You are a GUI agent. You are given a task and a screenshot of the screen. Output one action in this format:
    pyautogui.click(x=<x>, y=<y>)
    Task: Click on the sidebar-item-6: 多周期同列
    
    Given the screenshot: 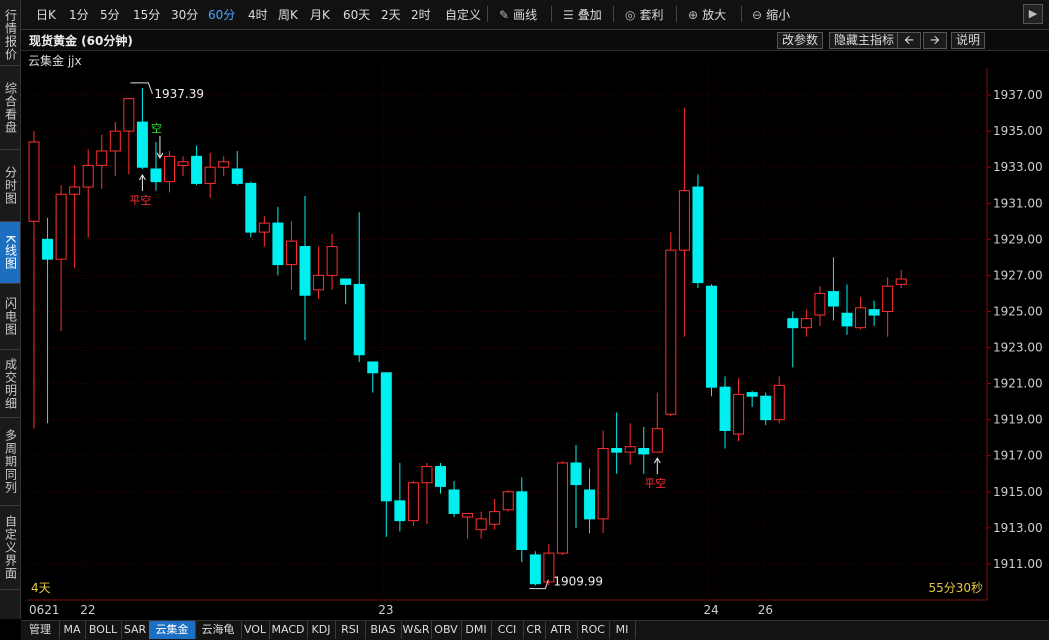 What is the action you would take?
    pyautogui.click(x=10, y=462)
    